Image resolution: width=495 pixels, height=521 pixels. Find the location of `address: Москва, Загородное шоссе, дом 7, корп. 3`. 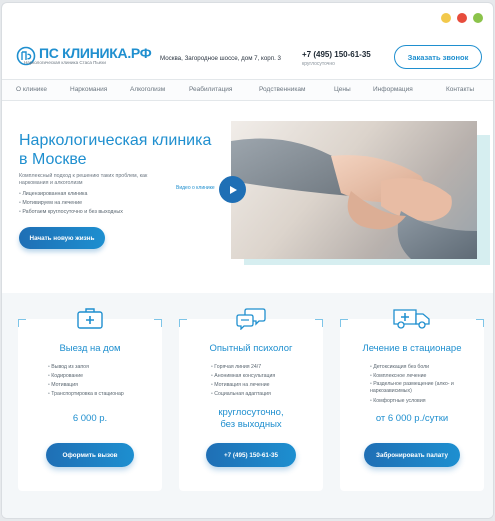

address: Москва, Загородное шоссе, дом 7, корп. 3 is located at coordinates (220, 58).